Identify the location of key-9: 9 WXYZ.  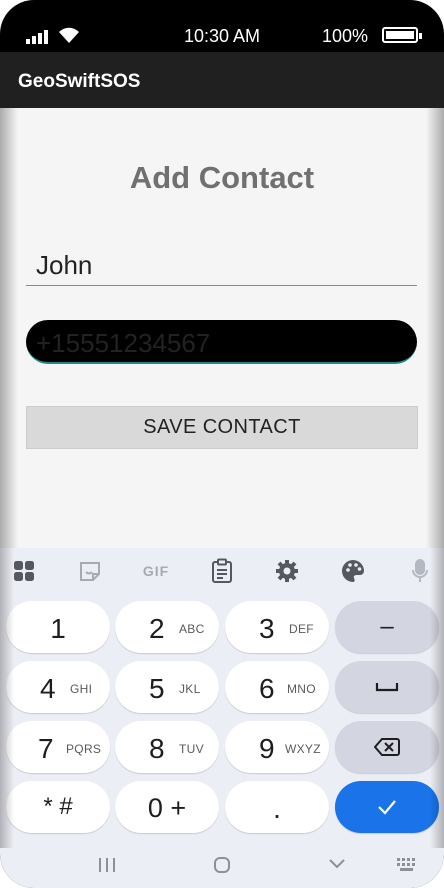
(277, 747).